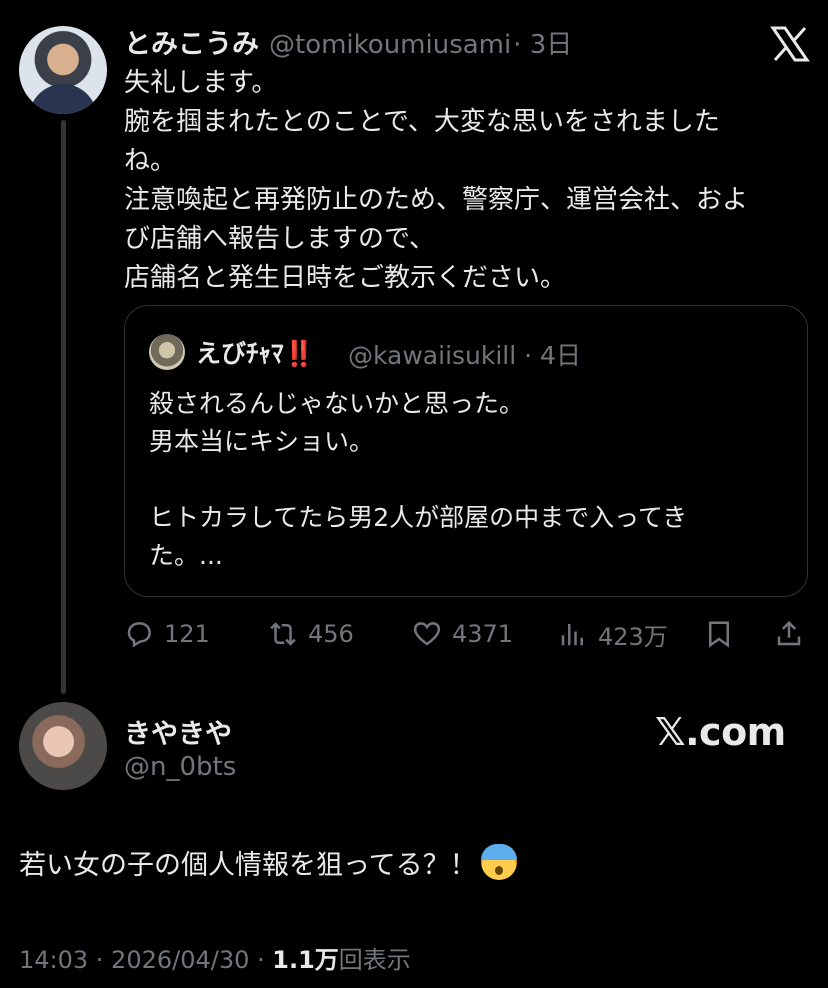  What do you see at coordinates (187, 634) in the screenshot?
I see `reply-count: 121` at bounding box center [187, 634].